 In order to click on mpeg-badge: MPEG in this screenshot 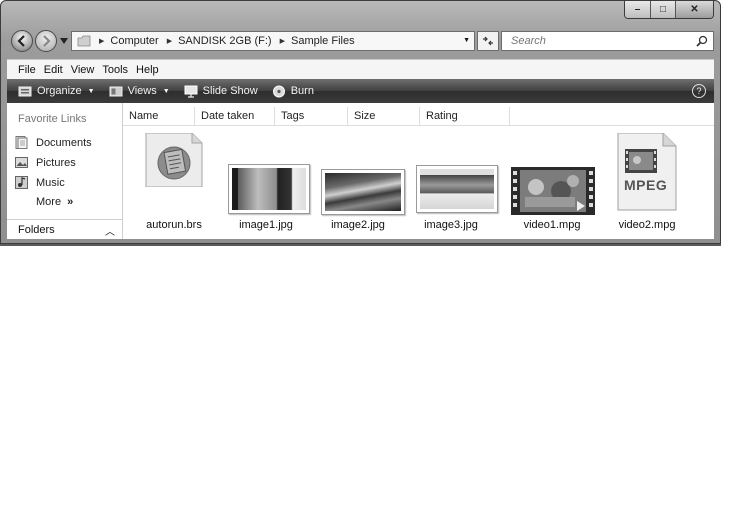, I will do `click(646, 185)`.